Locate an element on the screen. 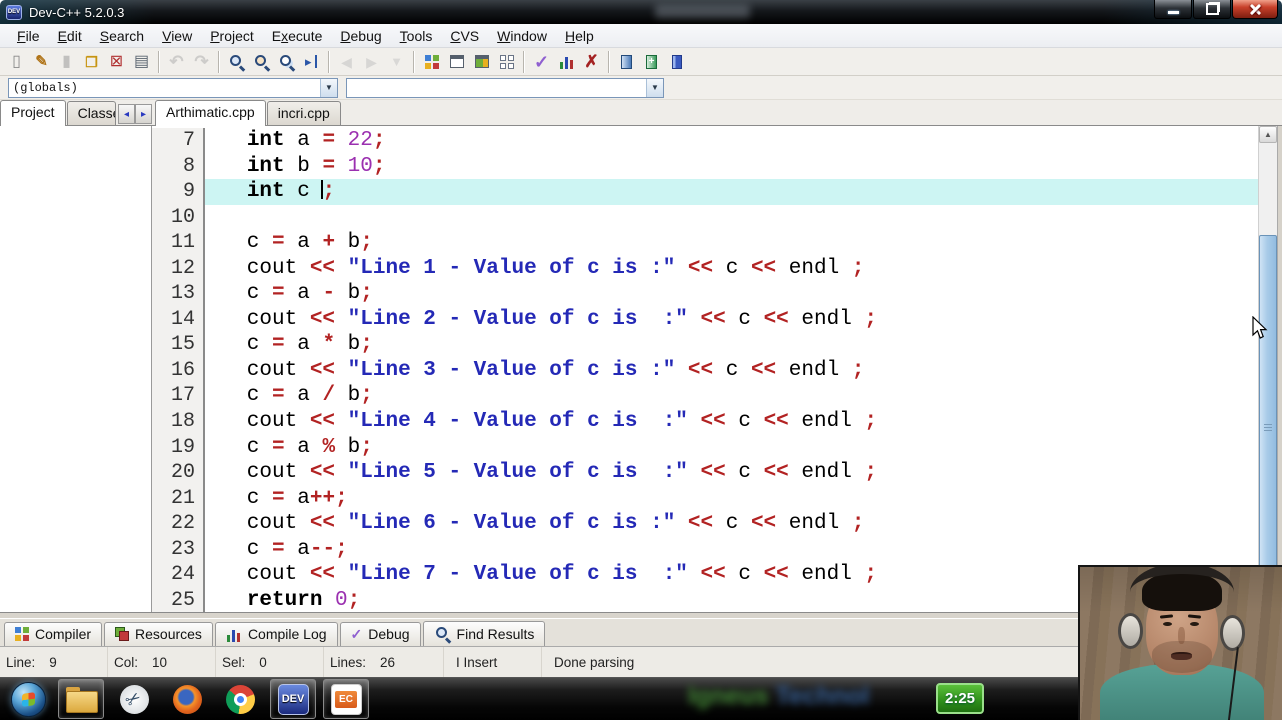 The image size is (1282, 720). find-in-files-button is located at coordinates (286, 62).